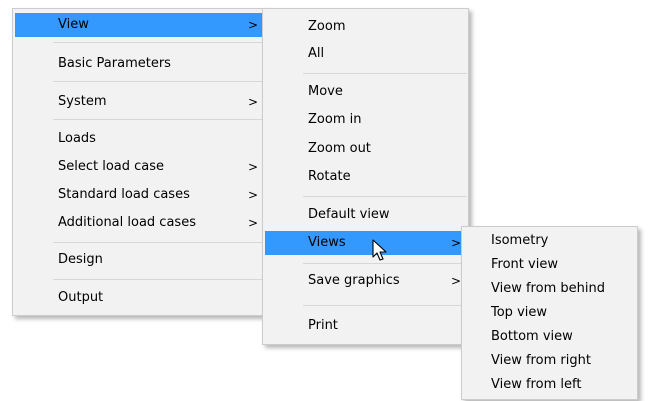 The image size is (651, 401). I want to click on menu-item-label: Zoom out, so click(339, 148).